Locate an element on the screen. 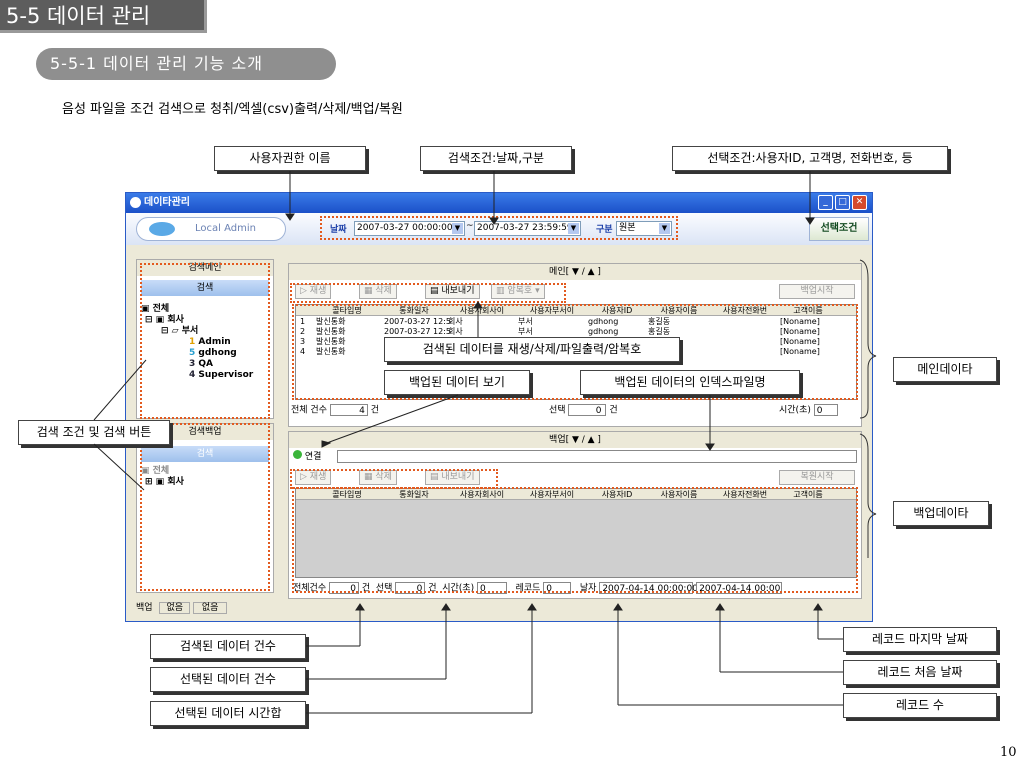 The width and height of the screenshot is (1024, 768). page-number: 10 is located at coordinates (1008, 752).